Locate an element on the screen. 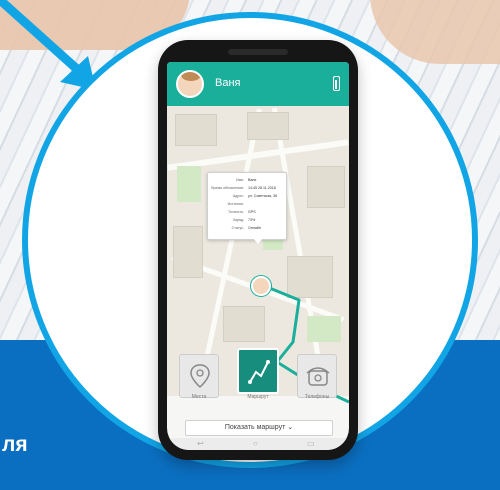  route-icon is located at coordinates (259, 372).